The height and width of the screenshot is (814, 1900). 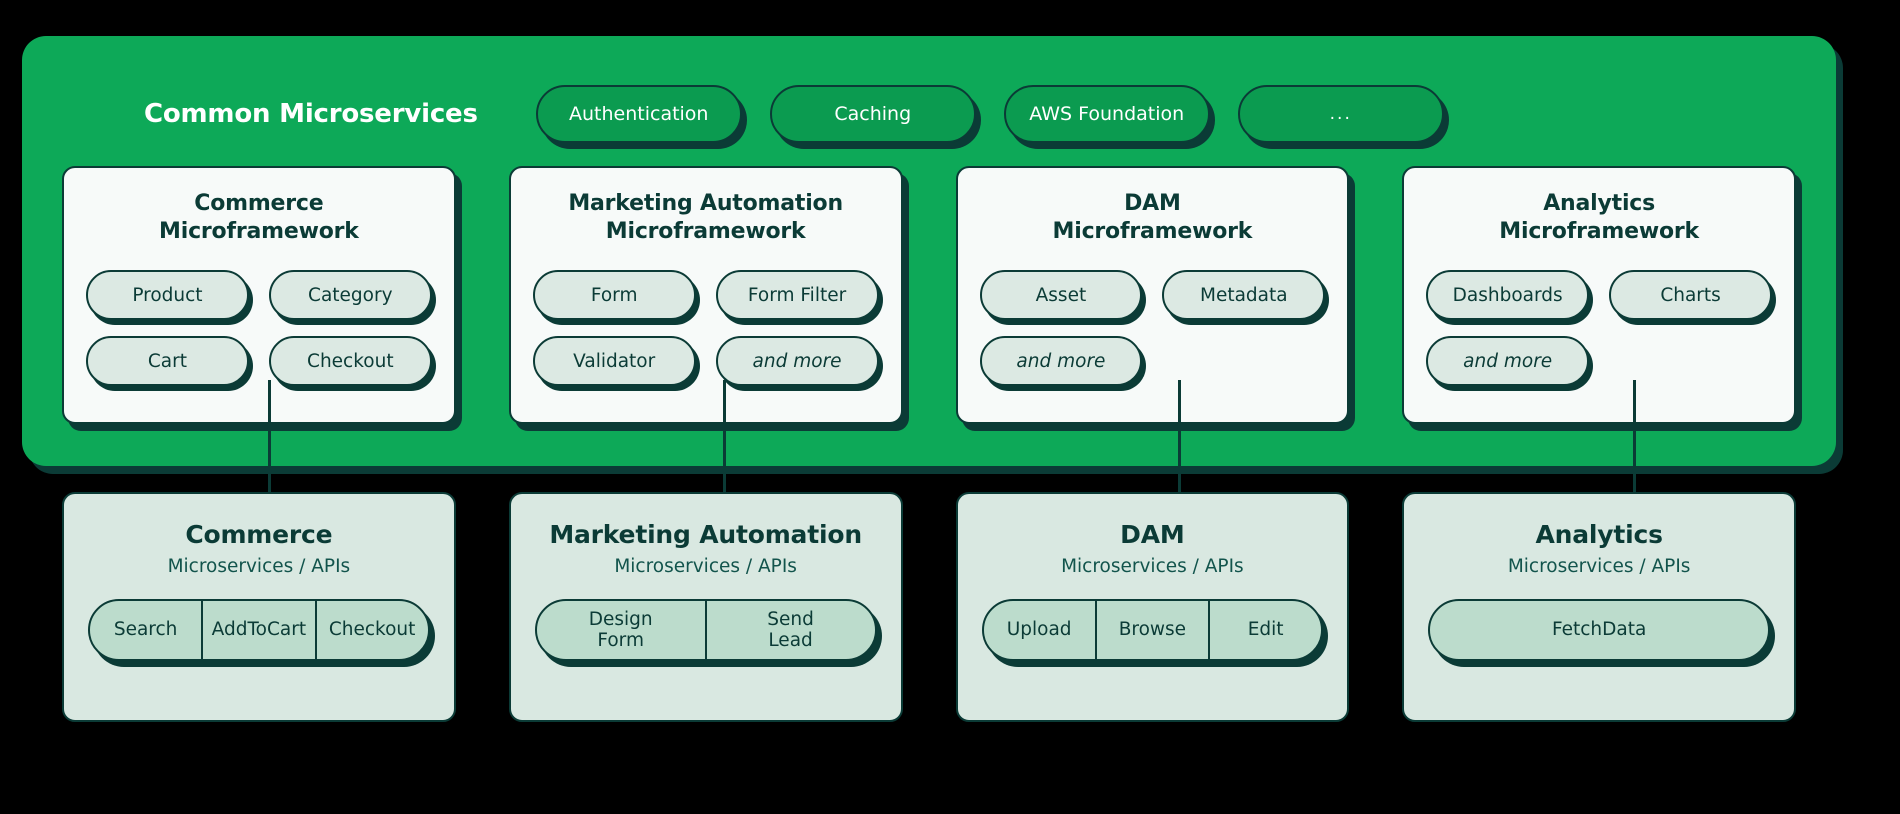 I want to click on endpoint-segment: Search, so click(x=145, y=630).